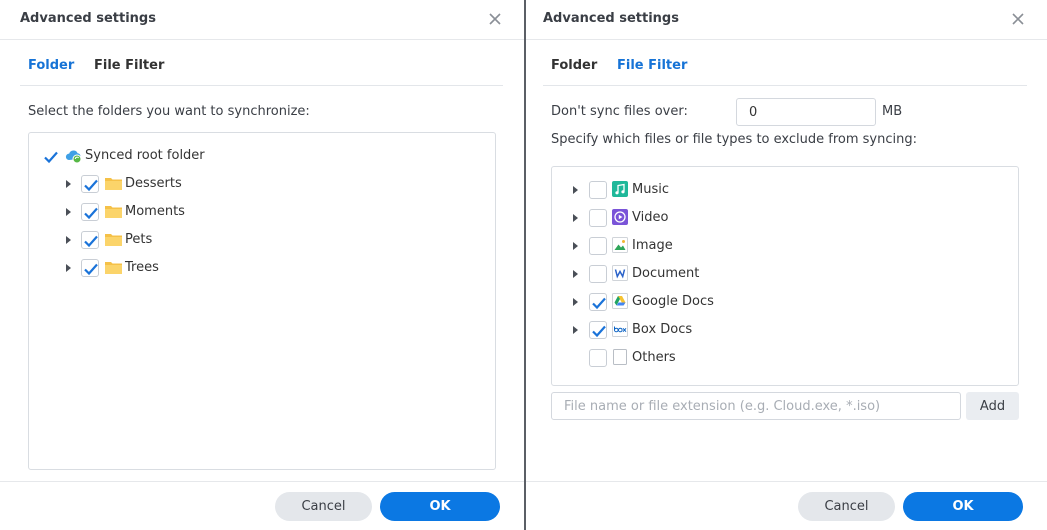 The height and width of the screenshot is (530, 1047). Describe the element at coordinates (619, 111) in the screenshot. I see `size-limit-label: Don't sync files over:` at that location.